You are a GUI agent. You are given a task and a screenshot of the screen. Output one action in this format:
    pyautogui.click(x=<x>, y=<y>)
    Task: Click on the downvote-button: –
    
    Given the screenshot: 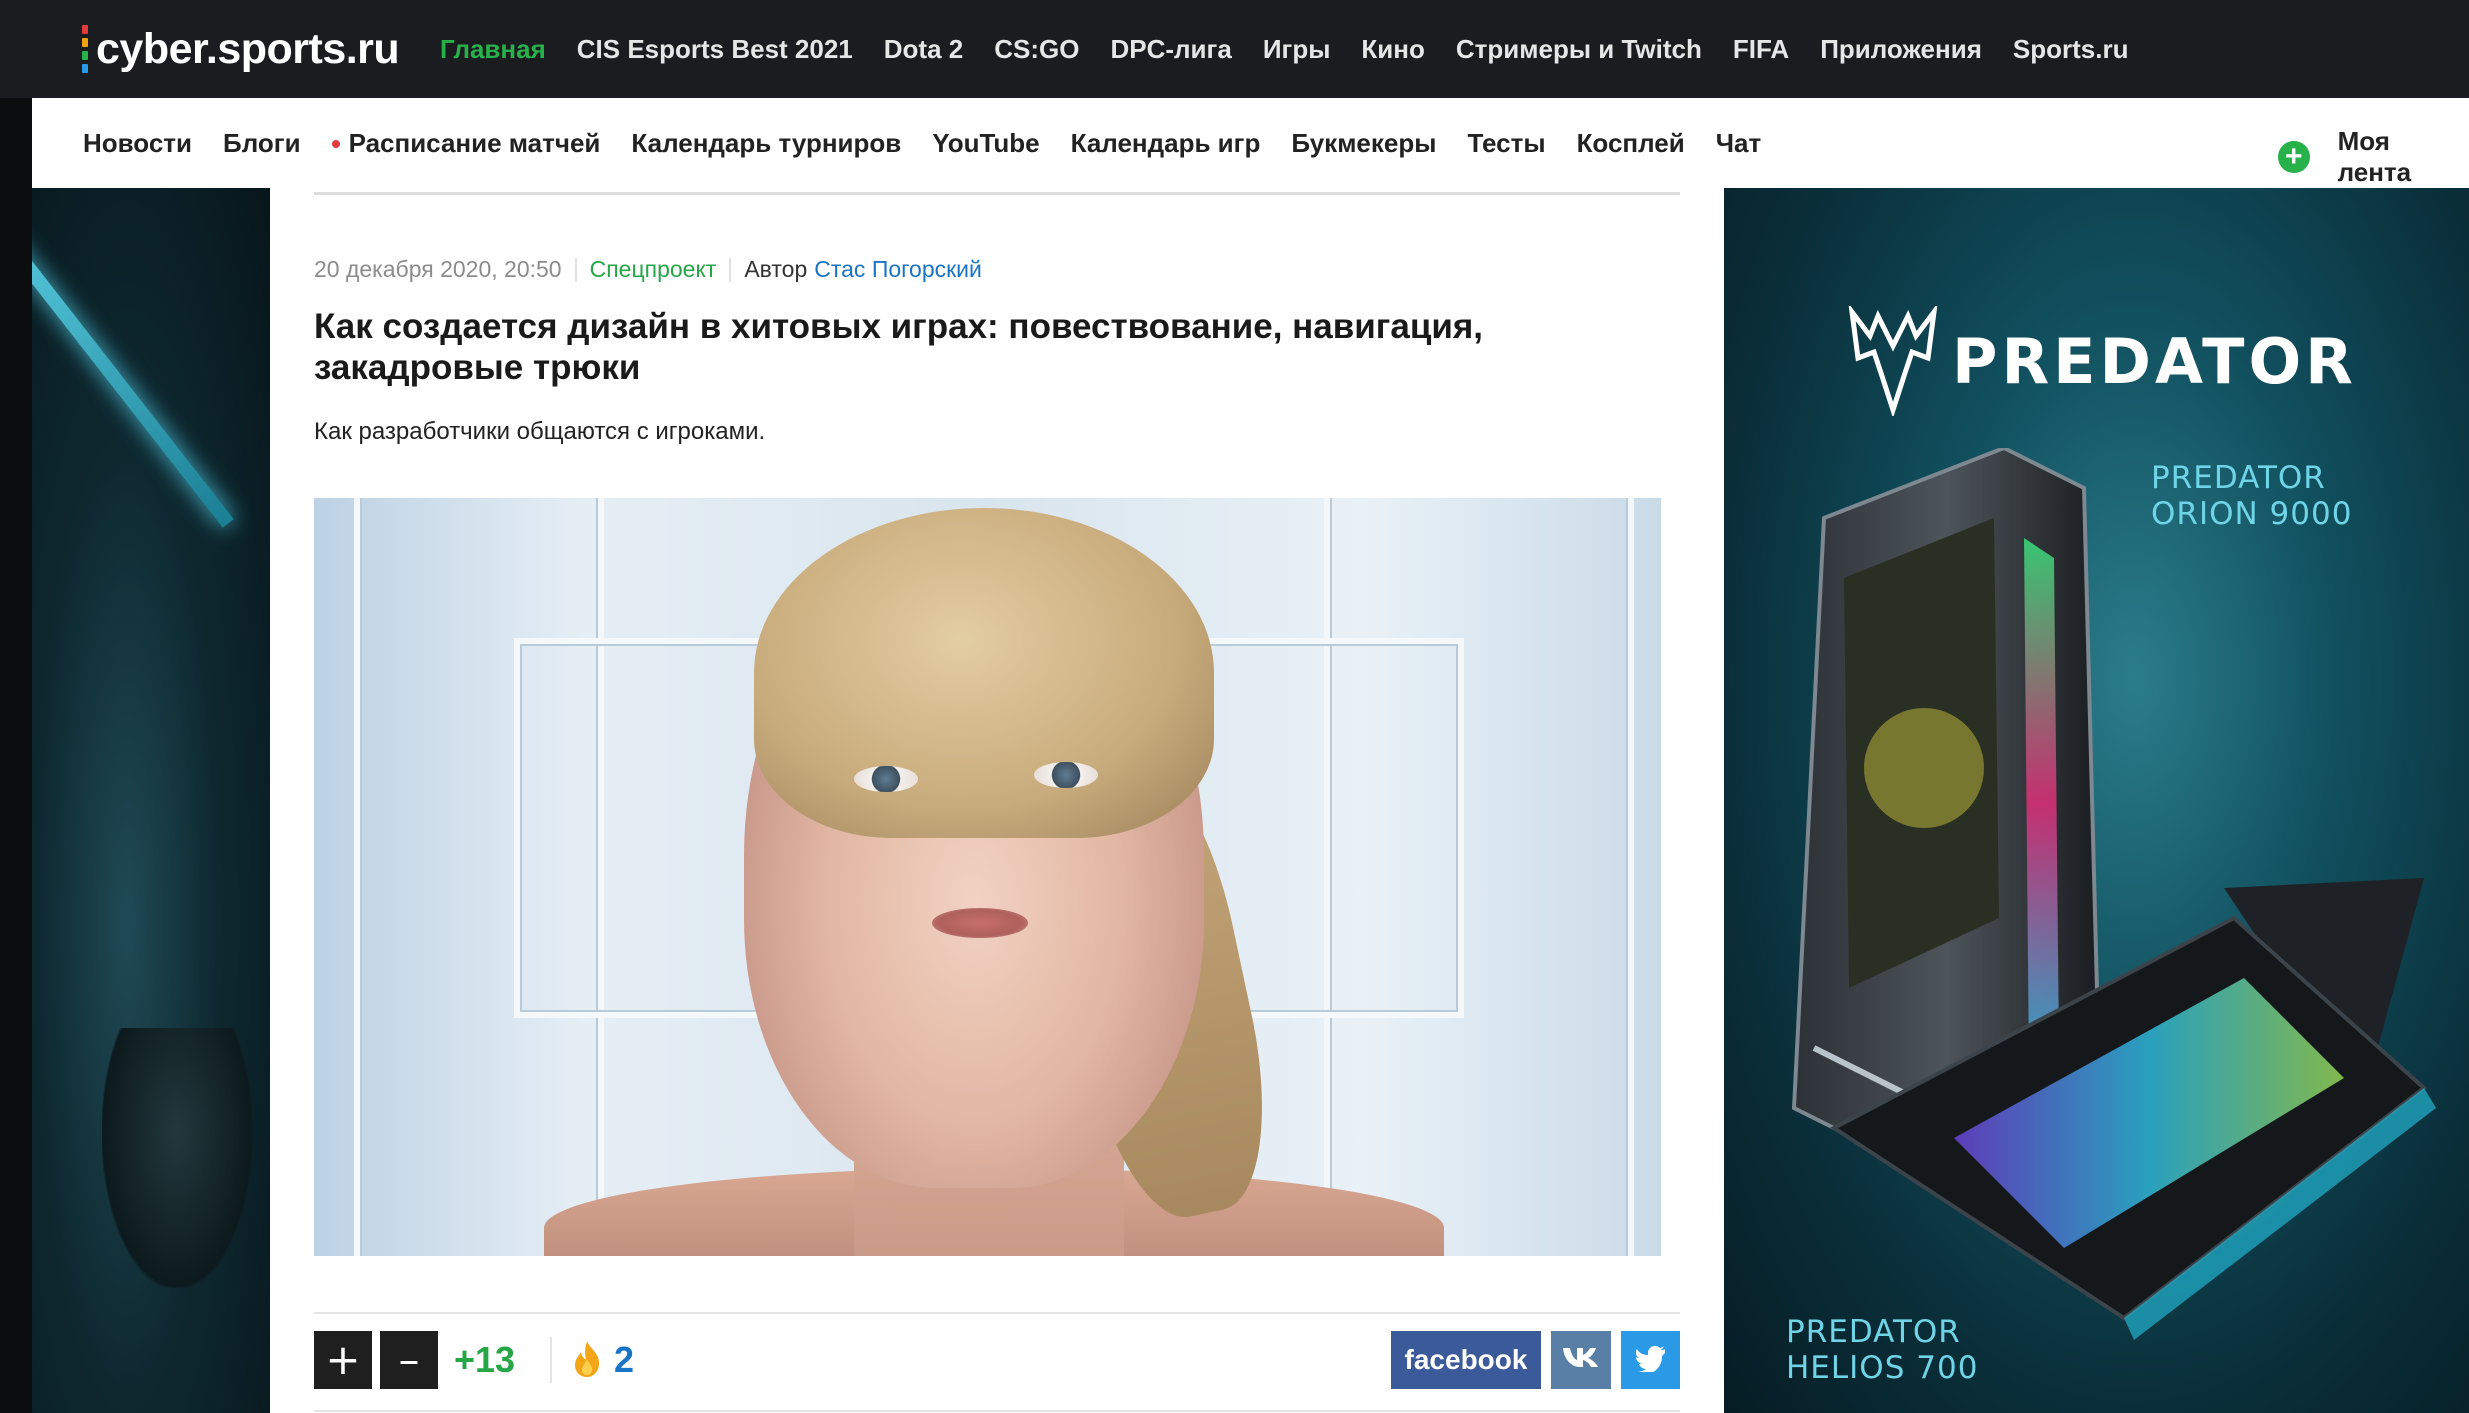 What is the action you would take?
    pyautogui.click(x=409, y=1360)
    